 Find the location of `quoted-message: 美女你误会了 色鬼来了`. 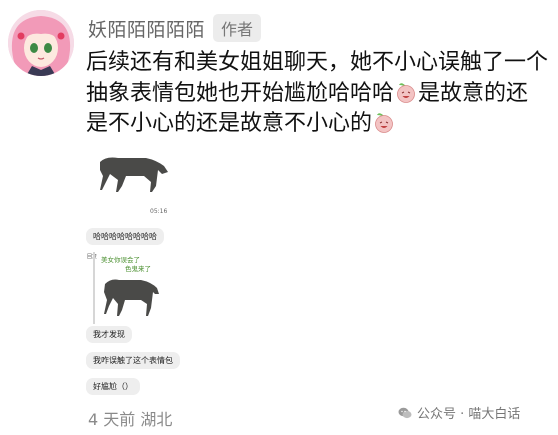

quoted-message: 美女你误会了 色鬼来了 is located at coordinates (134, 288).